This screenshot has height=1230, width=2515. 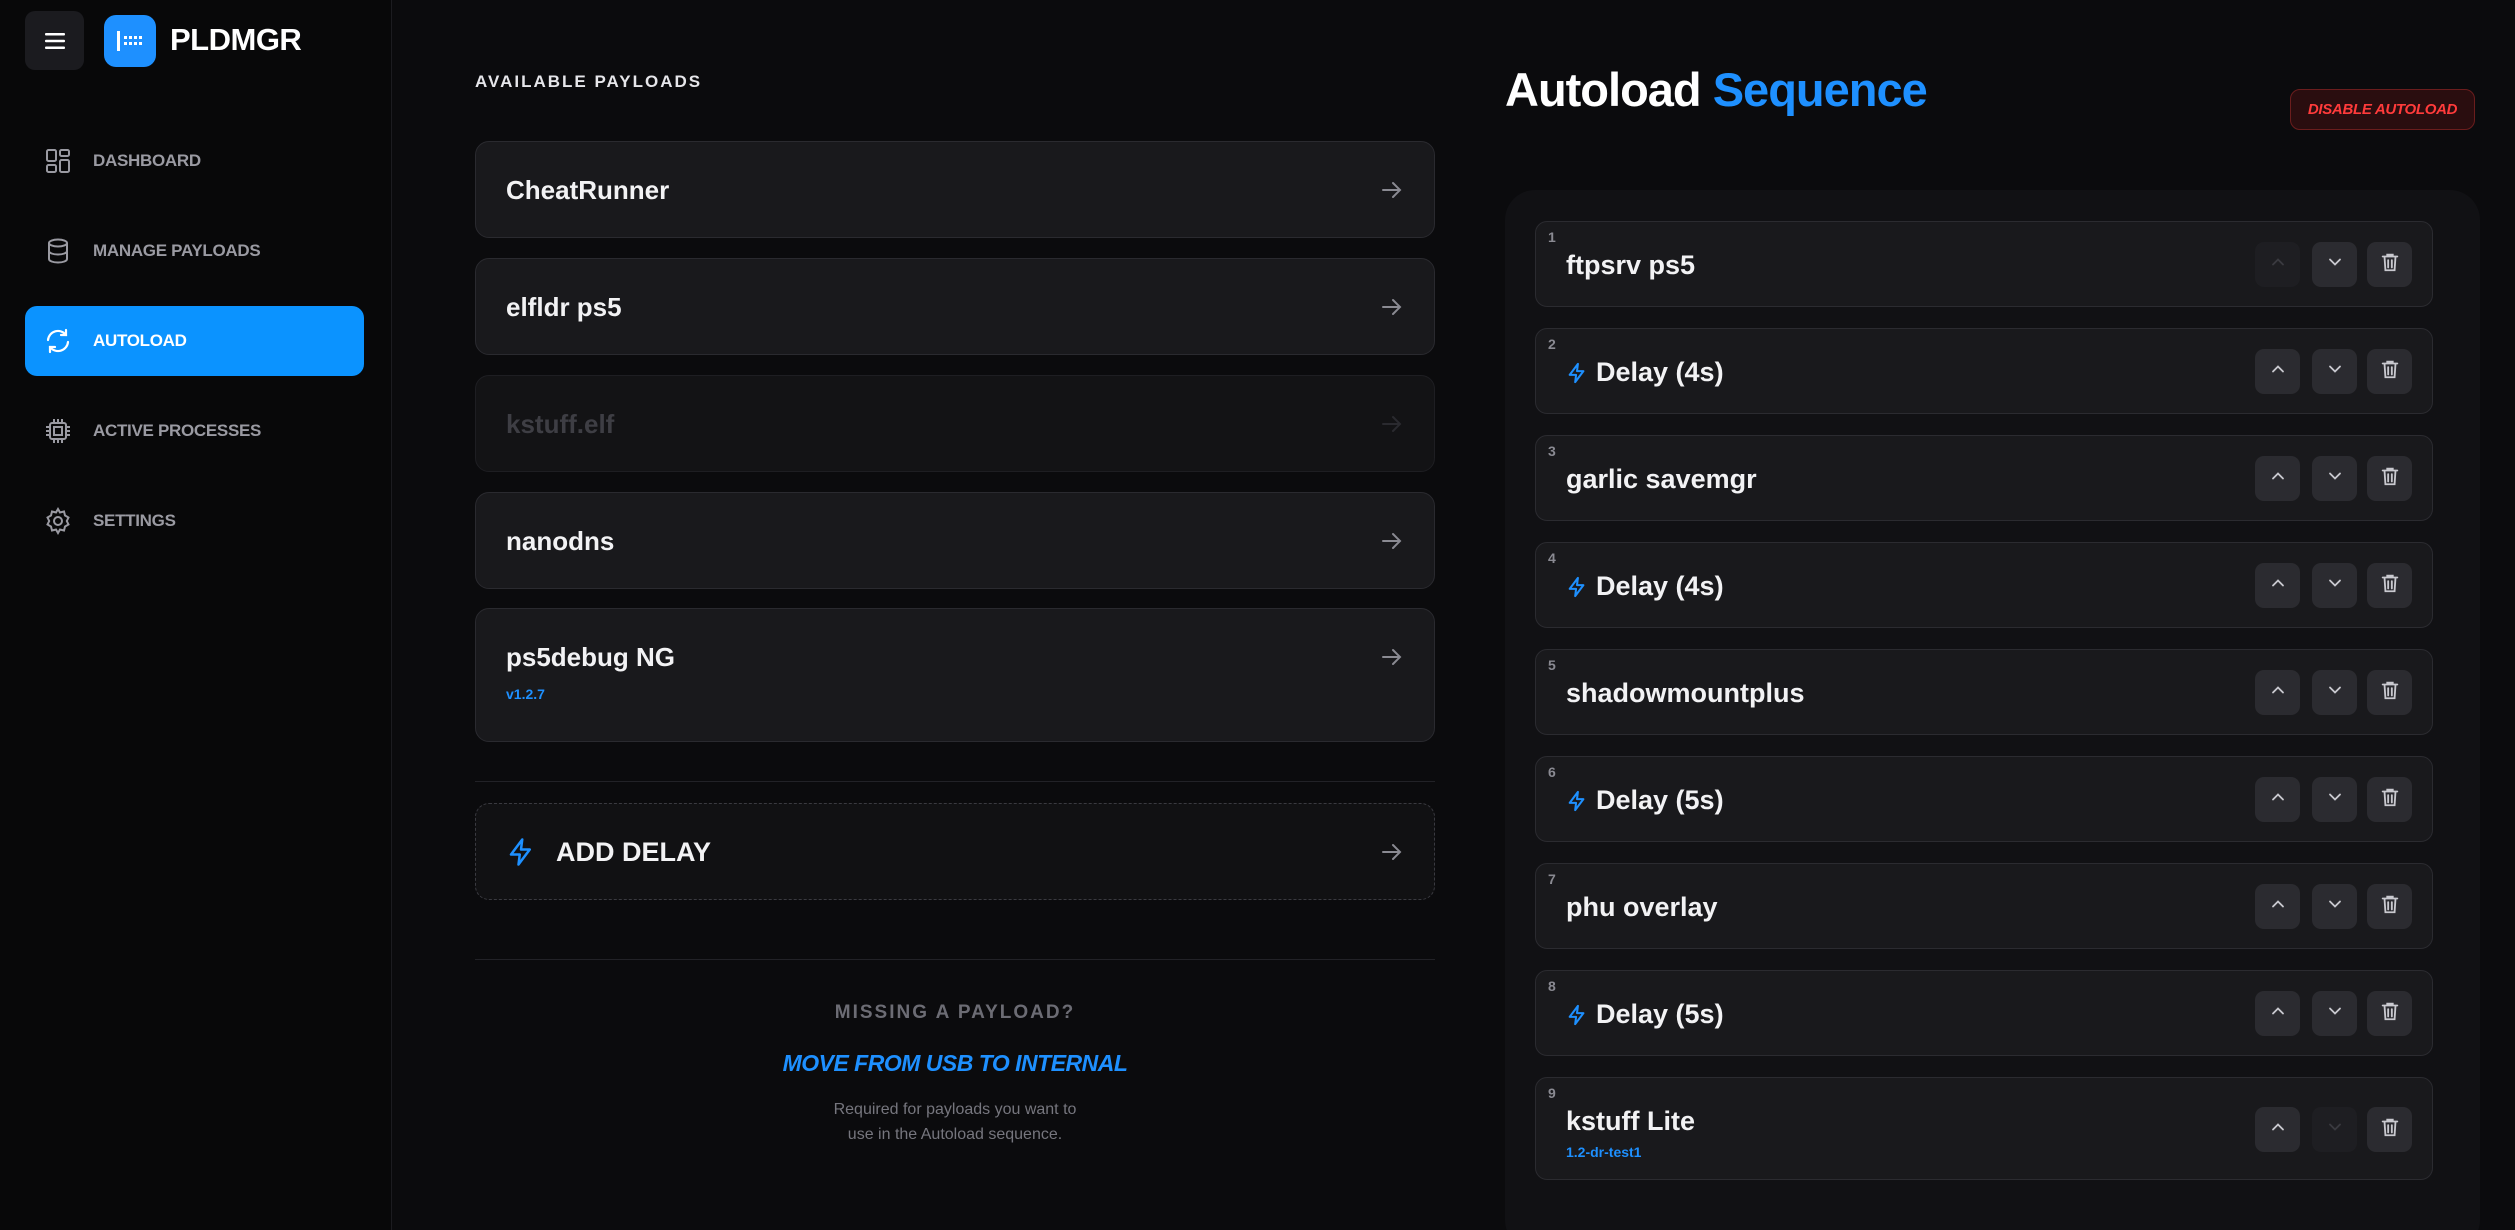 What do you see at coordinates (236, 39) in the screenshot?
I see `app-title: PLDMGR` at bounding box center [236, 39].